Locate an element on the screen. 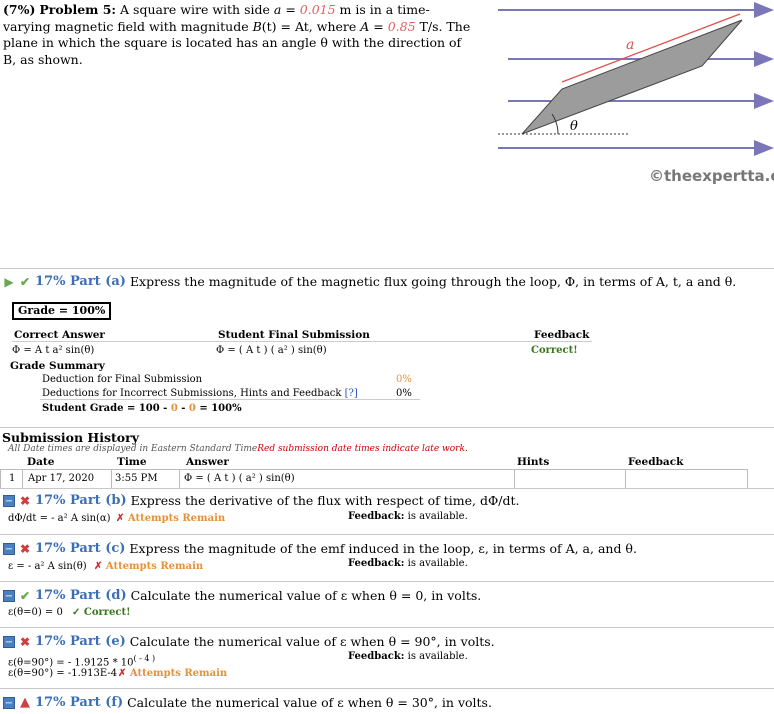  field-diagram is located at coordinates (636, 79).